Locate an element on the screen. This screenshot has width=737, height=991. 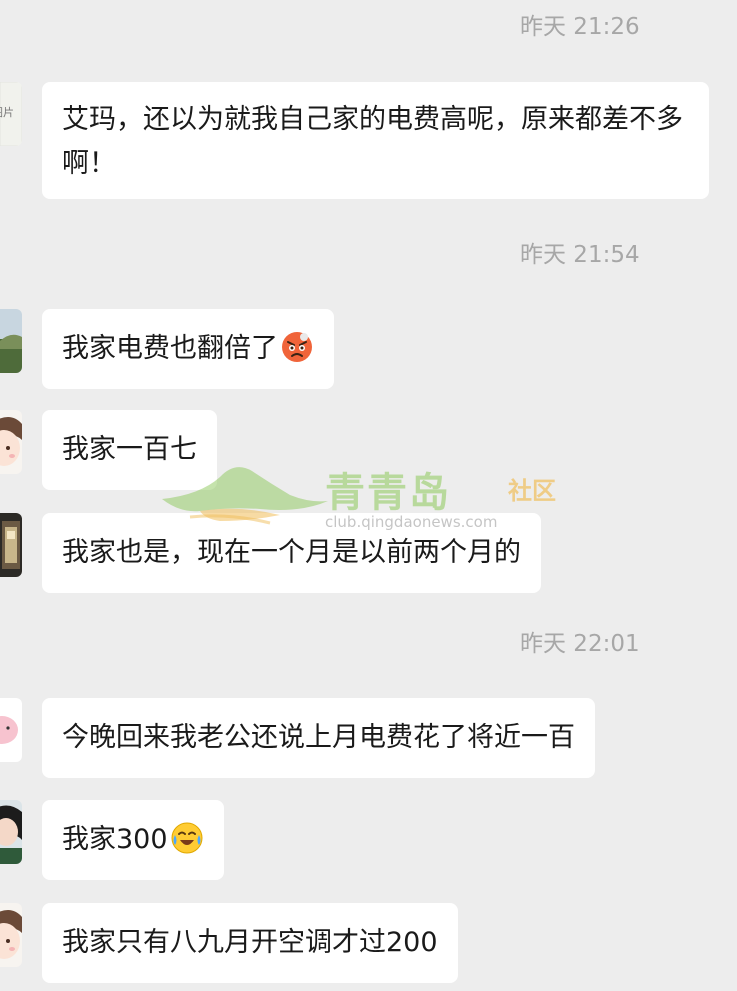
sender-avatar: 图片 is located at coordinates (11, 114).